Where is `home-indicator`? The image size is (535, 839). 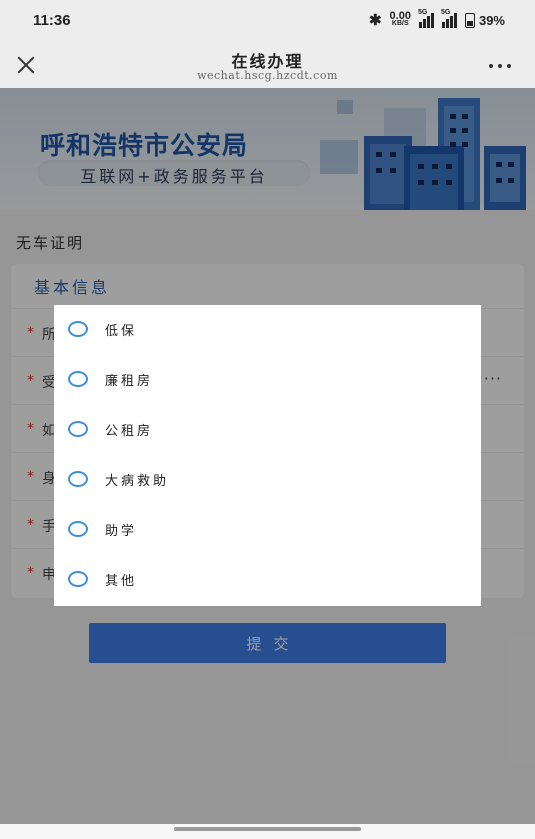 home-indicator is located at coordinates (267, 829).